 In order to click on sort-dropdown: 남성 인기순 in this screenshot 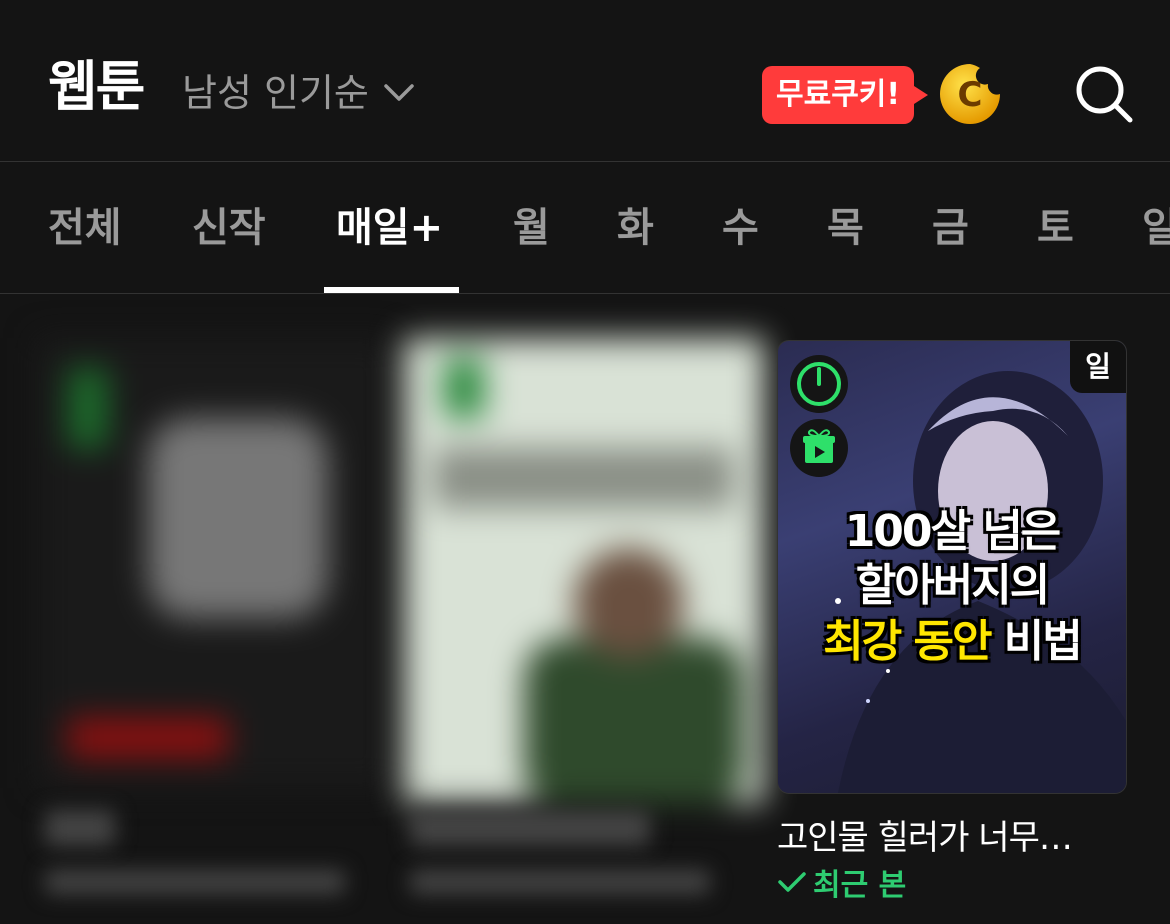, I will do `click(298, 93)`.